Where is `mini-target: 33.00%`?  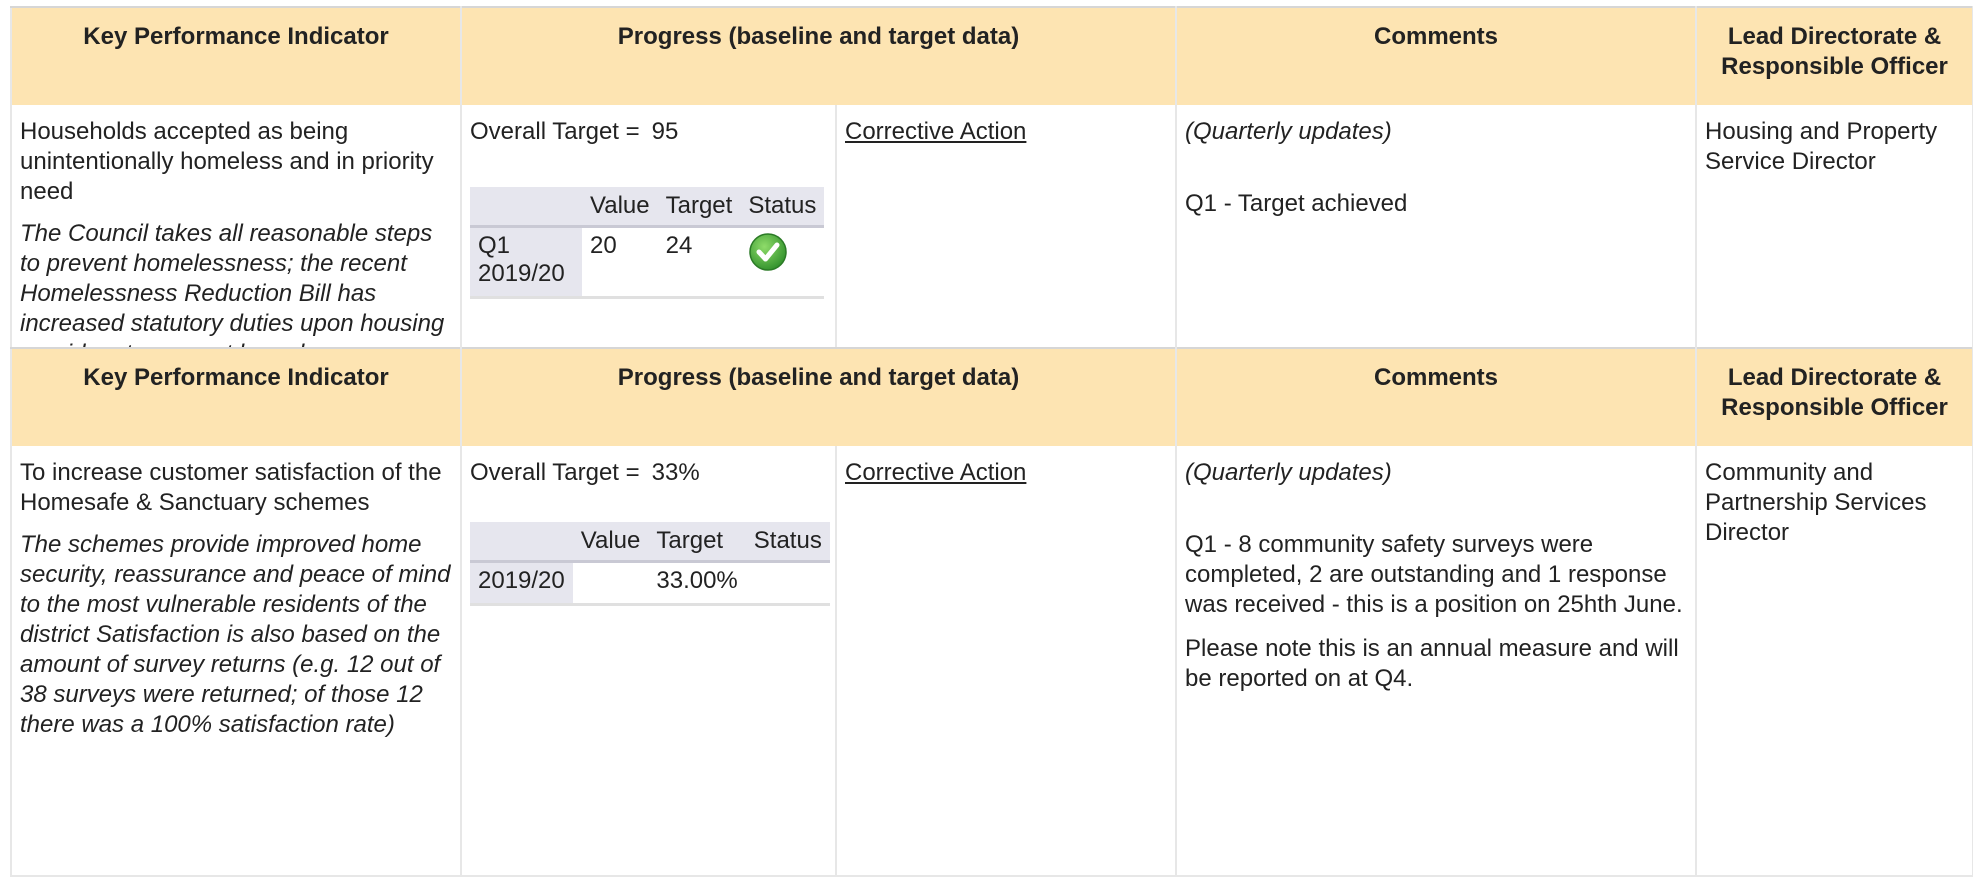 mini-target: 33.00% is located at coordinates (697, 583).